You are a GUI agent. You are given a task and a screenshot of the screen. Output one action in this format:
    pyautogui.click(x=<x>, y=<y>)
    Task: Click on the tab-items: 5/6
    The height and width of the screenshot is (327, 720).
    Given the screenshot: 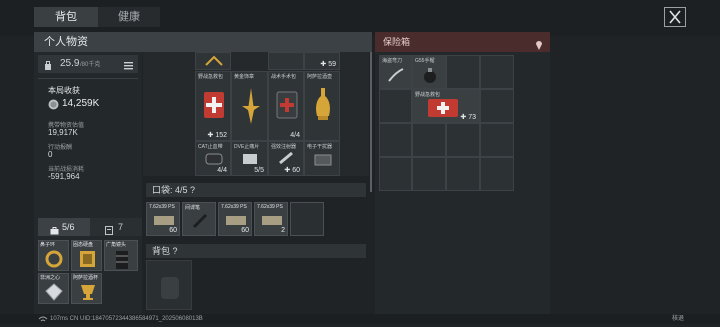 What is the action you would take?
    pyautogui.click(x=64, y=227)
    